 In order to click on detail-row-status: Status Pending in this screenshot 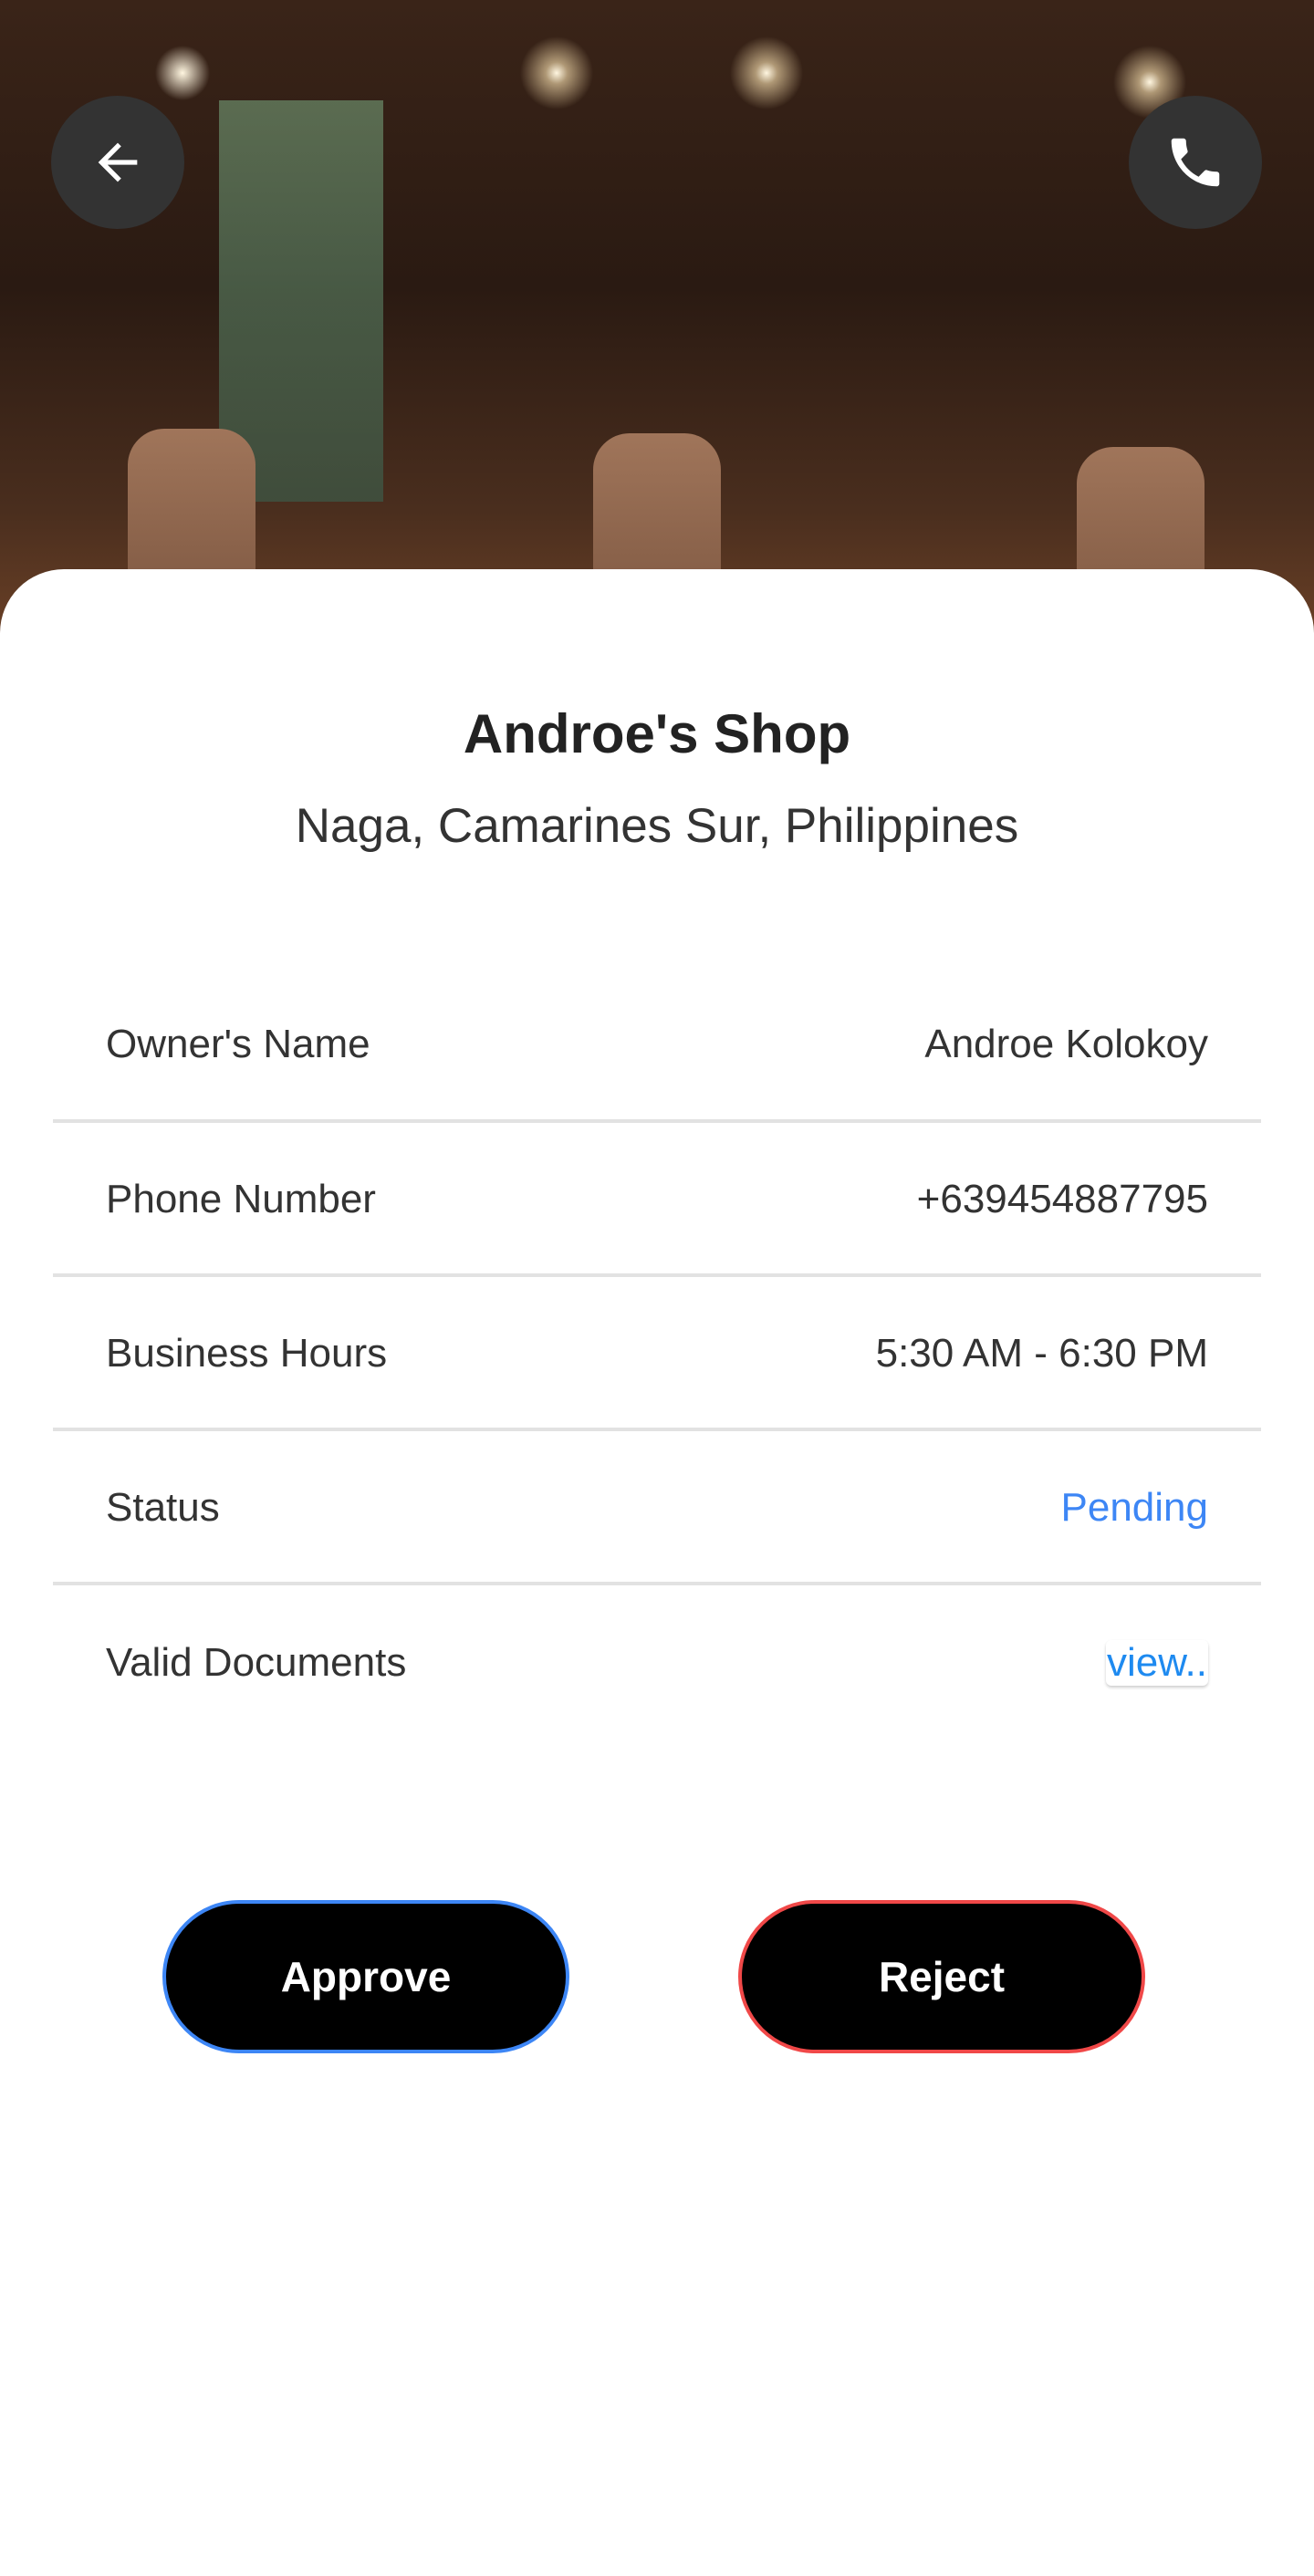, I will do `click(657, 1507)`.